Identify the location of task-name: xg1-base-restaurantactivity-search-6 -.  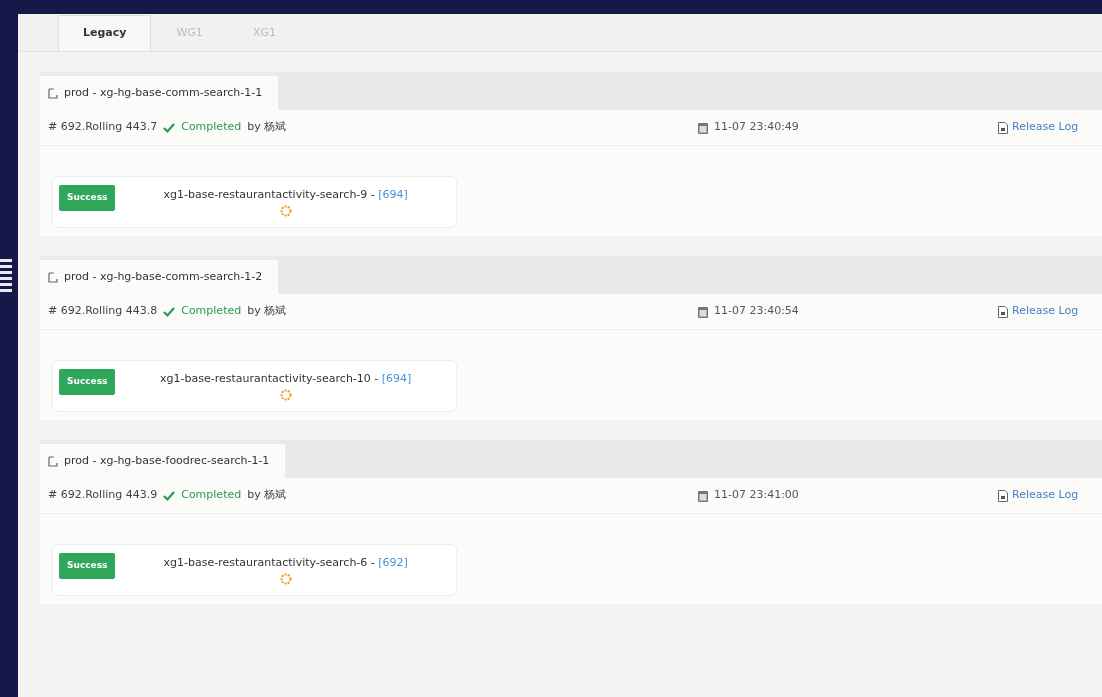
(269, 562).